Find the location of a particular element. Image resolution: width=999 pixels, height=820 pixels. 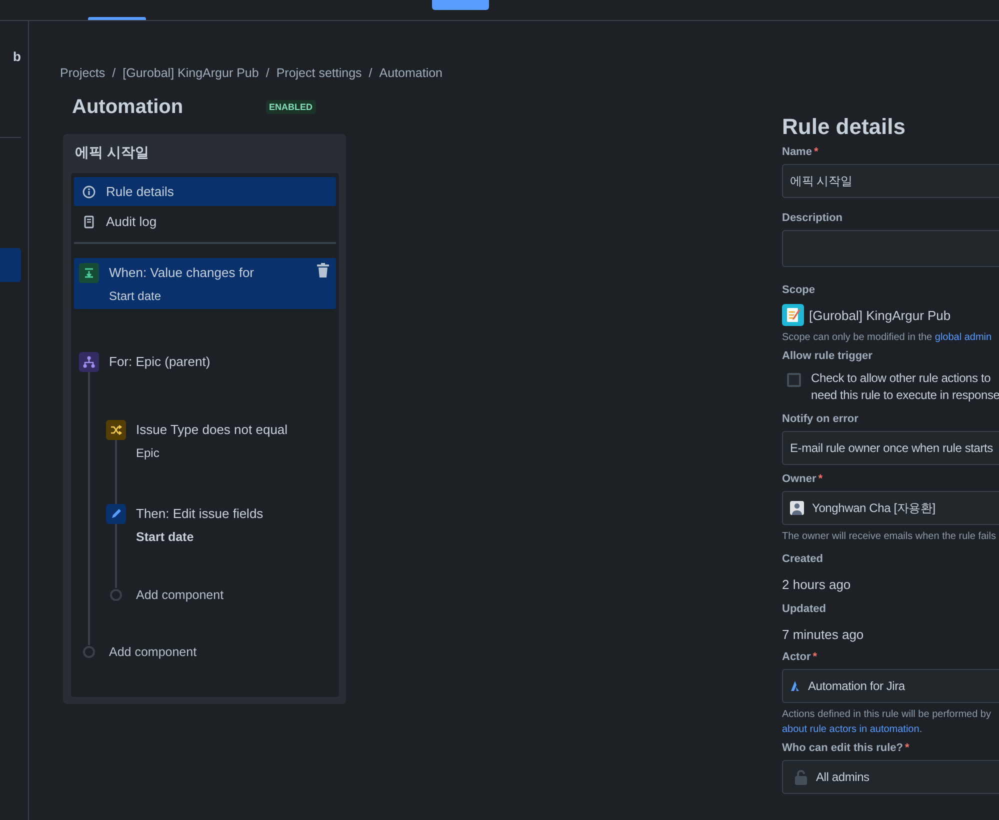

breadcrumb-link: Project settings is located at coordinates (319, 74).